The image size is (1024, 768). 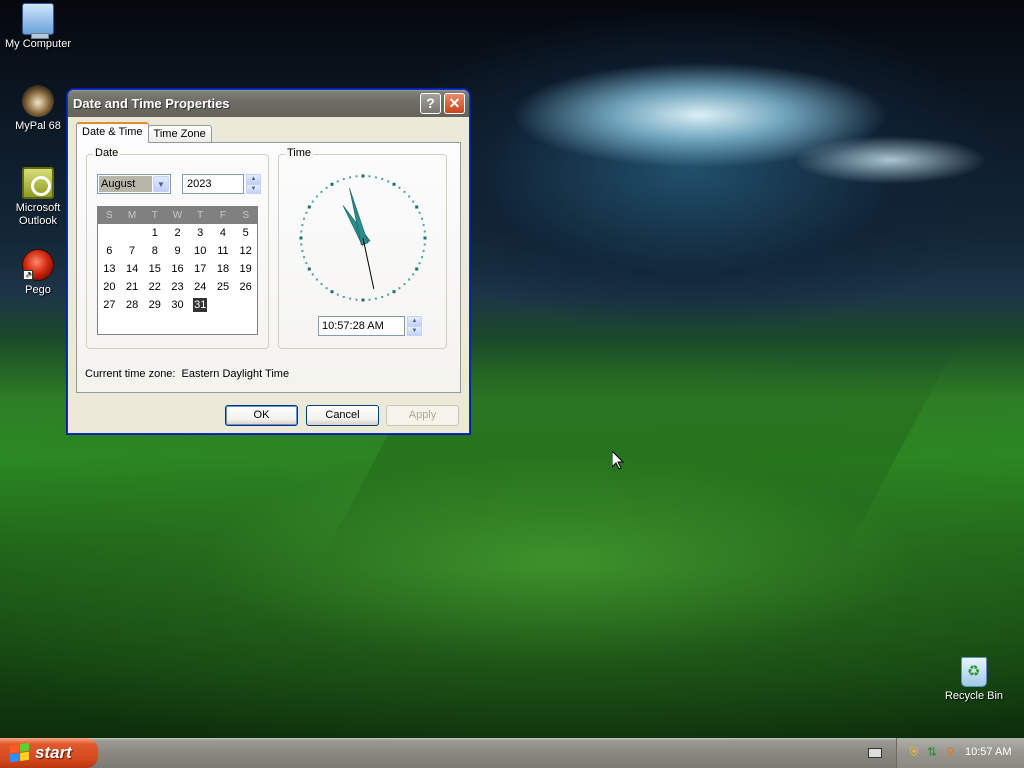 I want to click on calendar-day: 11, so click(x=223, y=251).